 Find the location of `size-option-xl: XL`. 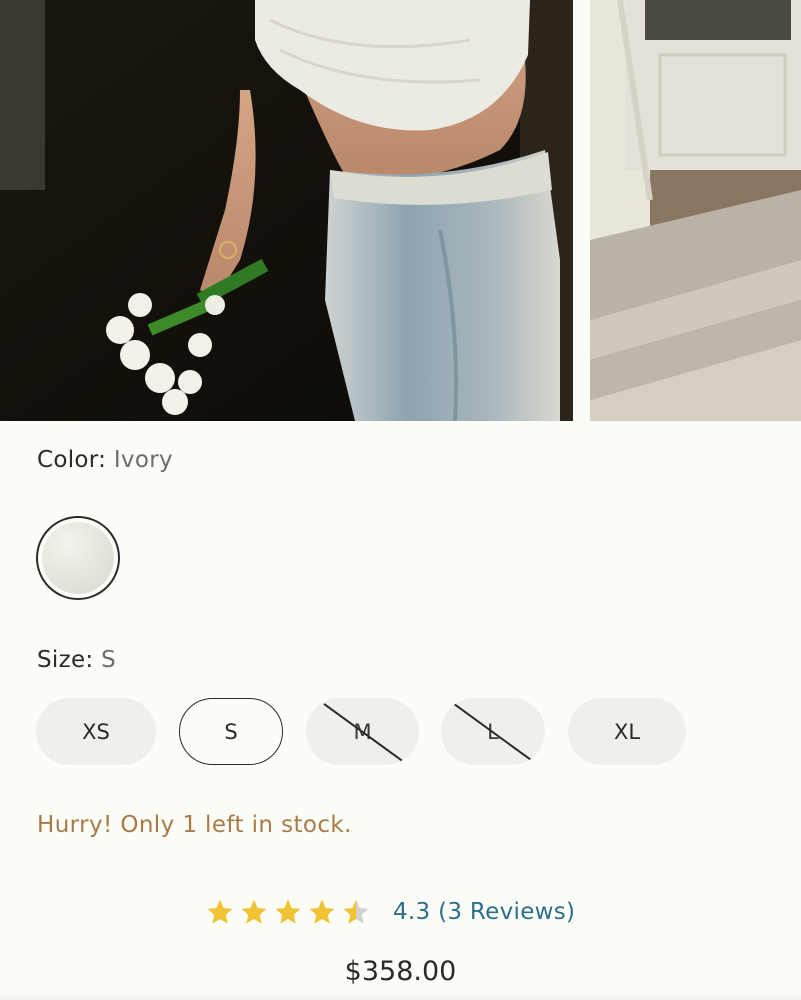

size-option-xl: XL is located at coordinates (627, 731).